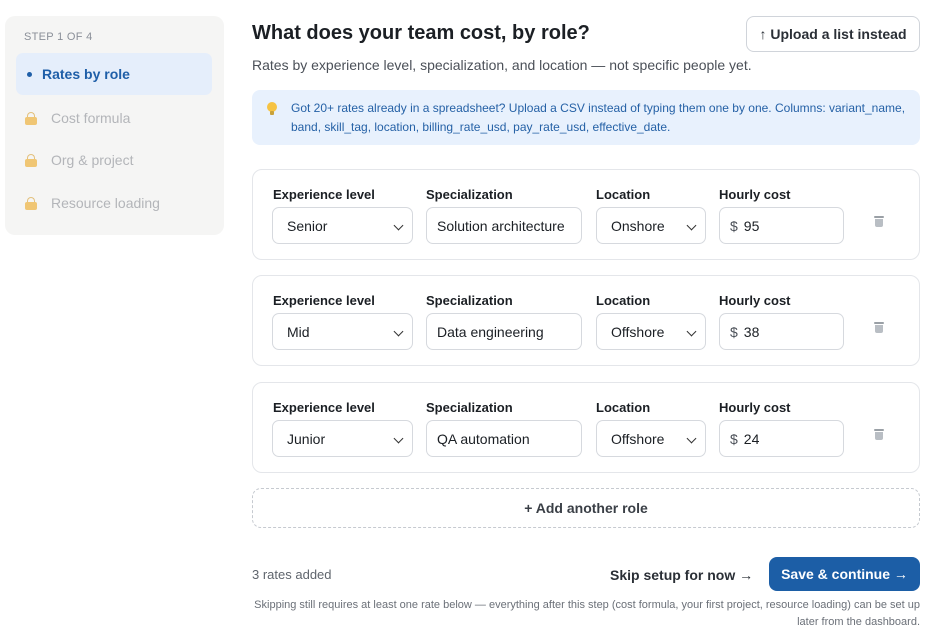 This screenshot has height=642, width=936. I want to click on sidebar-item-org-project: Org & project, so click(114, 160).